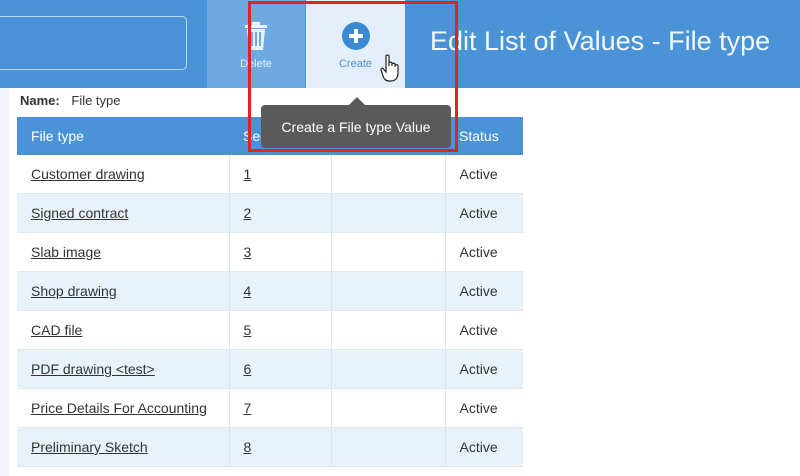 This screenshot has height=476, width=800. What do you see at coordinates (248, 447) in the screenshot?
I see `seq-link: 8` at bounding box center [248, 447].